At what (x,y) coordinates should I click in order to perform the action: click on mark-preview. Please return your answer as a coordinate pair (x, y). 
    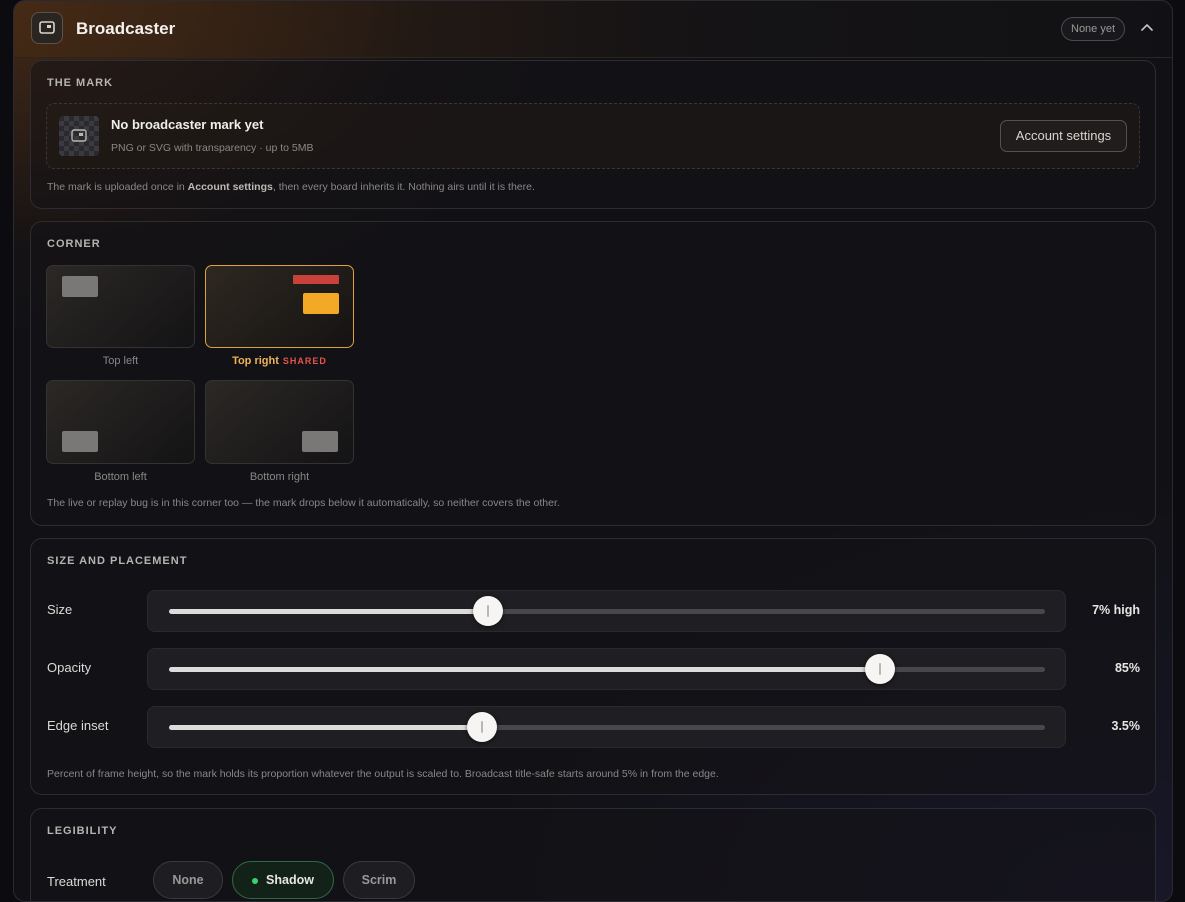
    Looking at the image, I should click on (79, 136).